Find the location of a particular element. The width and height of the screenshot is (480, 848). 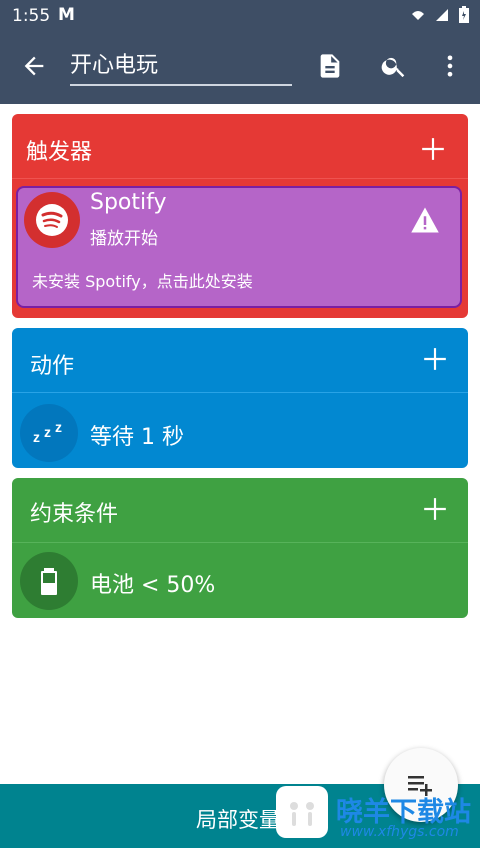

battery-icon is located at coordinates (49, 581).